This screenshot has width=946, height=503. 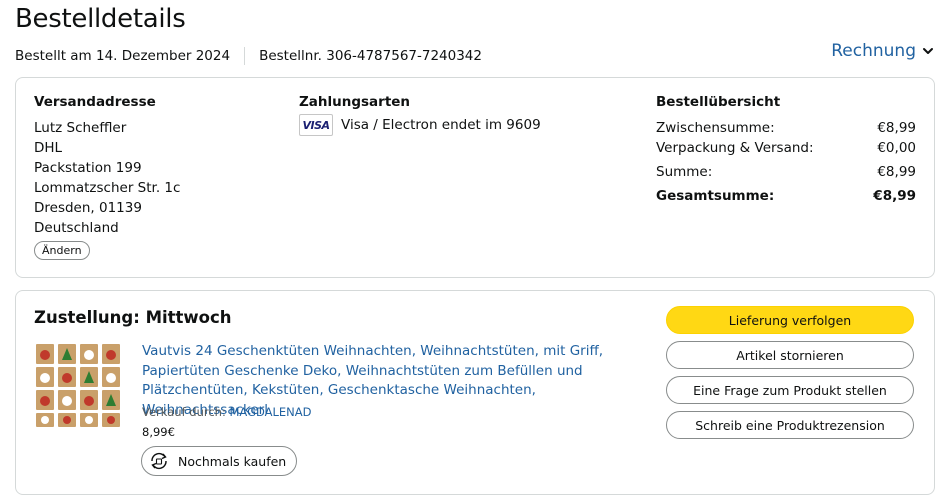 What do you see at coordinates (245, 56) in the screenshot?
I see `meta-divider` at bounding box center [245, 56].